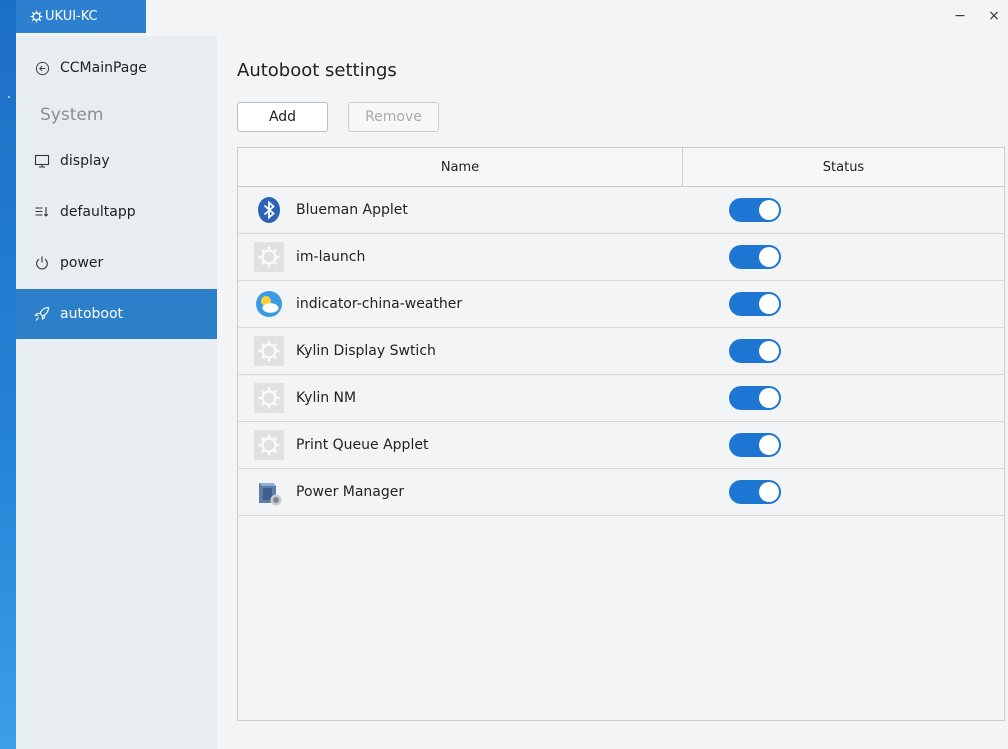  Describe the element at coordinates (72, 115) in the screenshot. I see `nav-group-title: System` at that location.